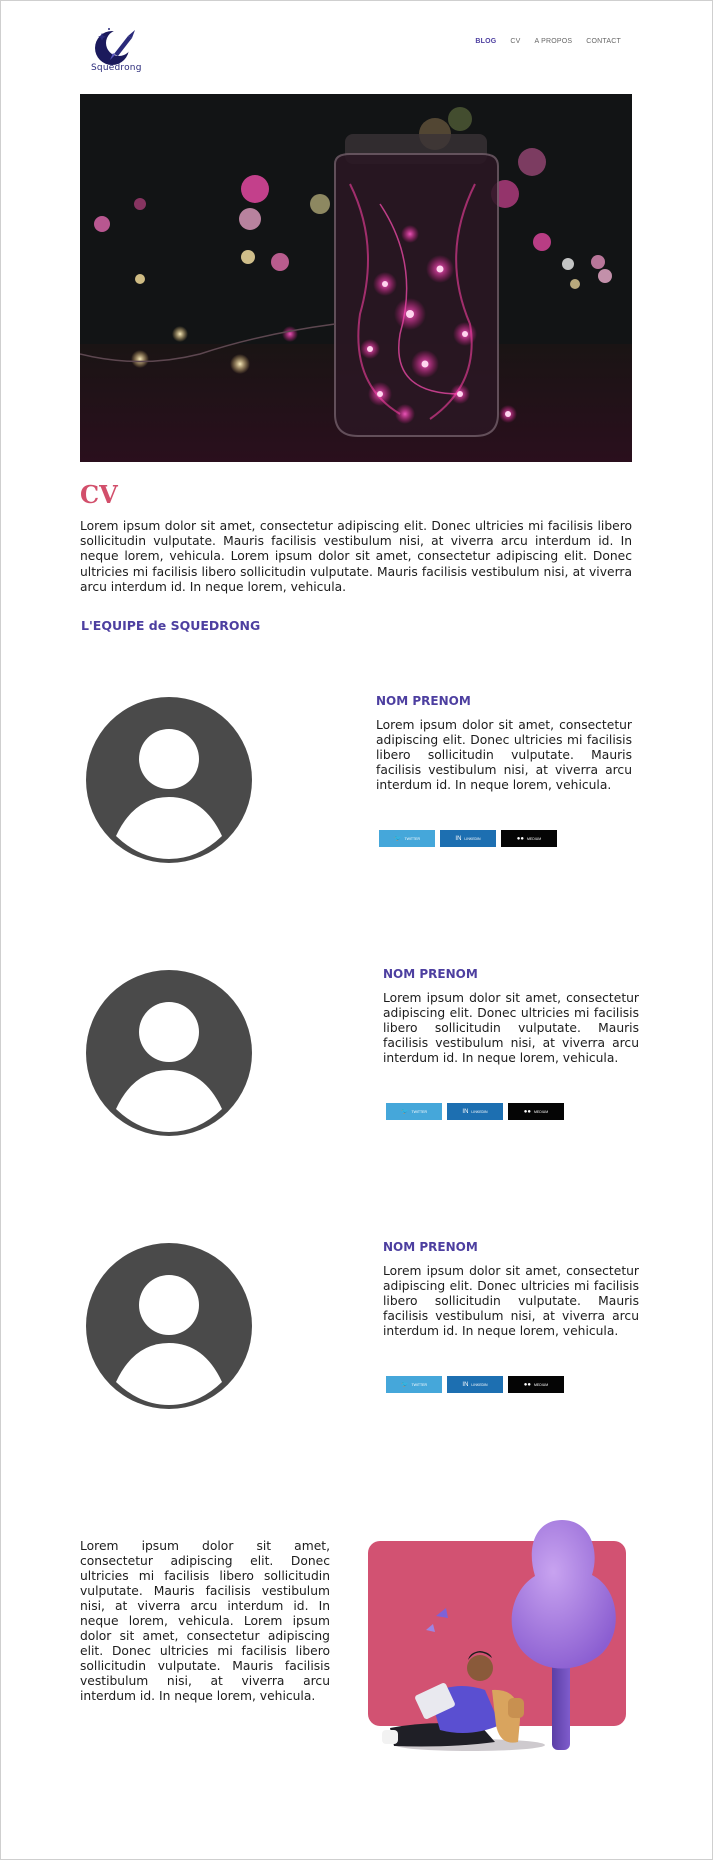  I want to click on main-nav: BLOG CV A PROPOS CONTACT, so click(548, 41).